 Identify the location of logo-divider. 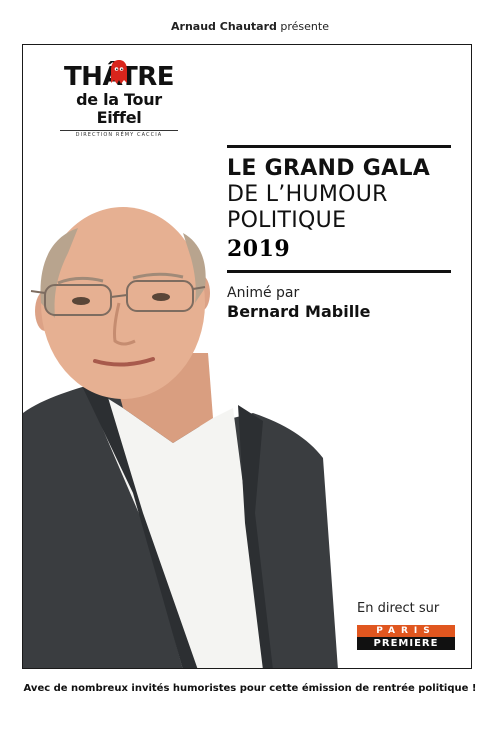
(119, 130).